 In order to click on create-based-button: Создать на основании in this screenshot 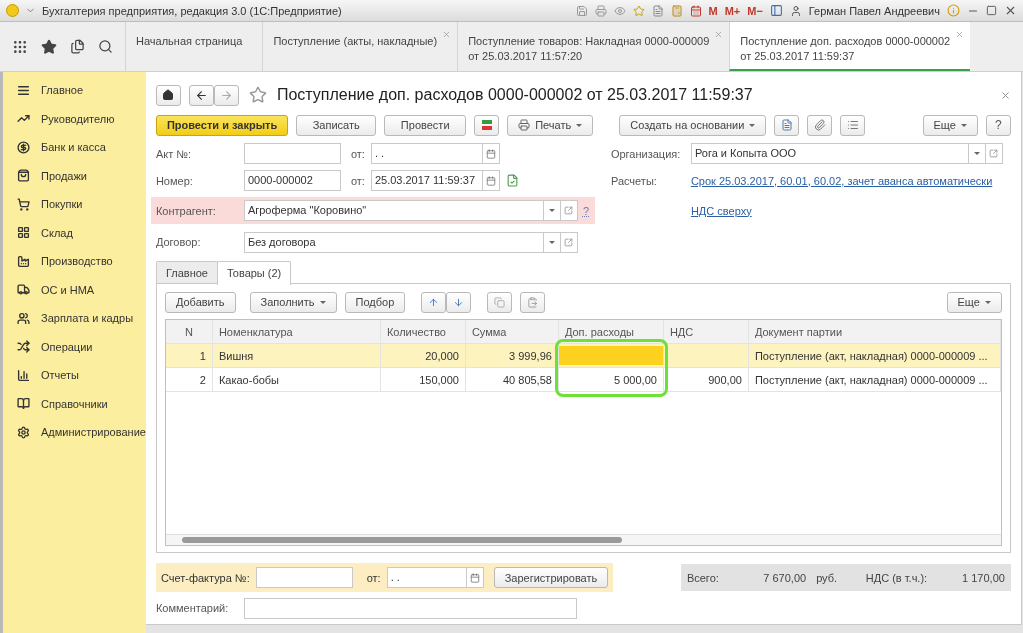, I will do `click(693, 125)`.